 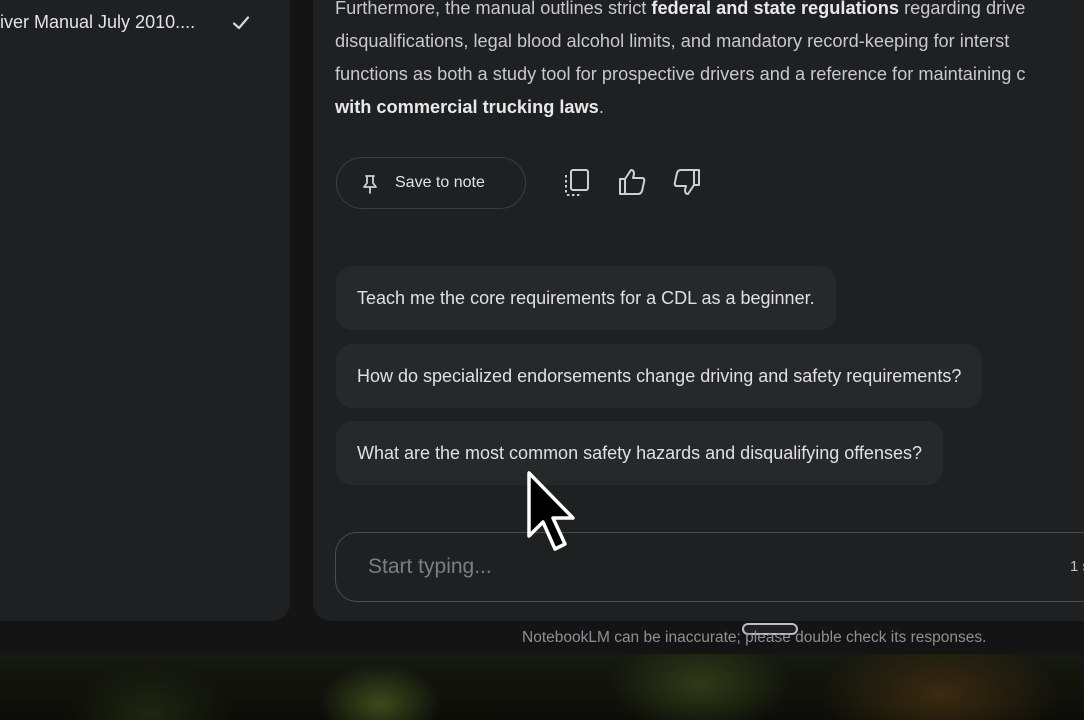 I want to click on thumbs-down-icon, so click(x=687, y=182).